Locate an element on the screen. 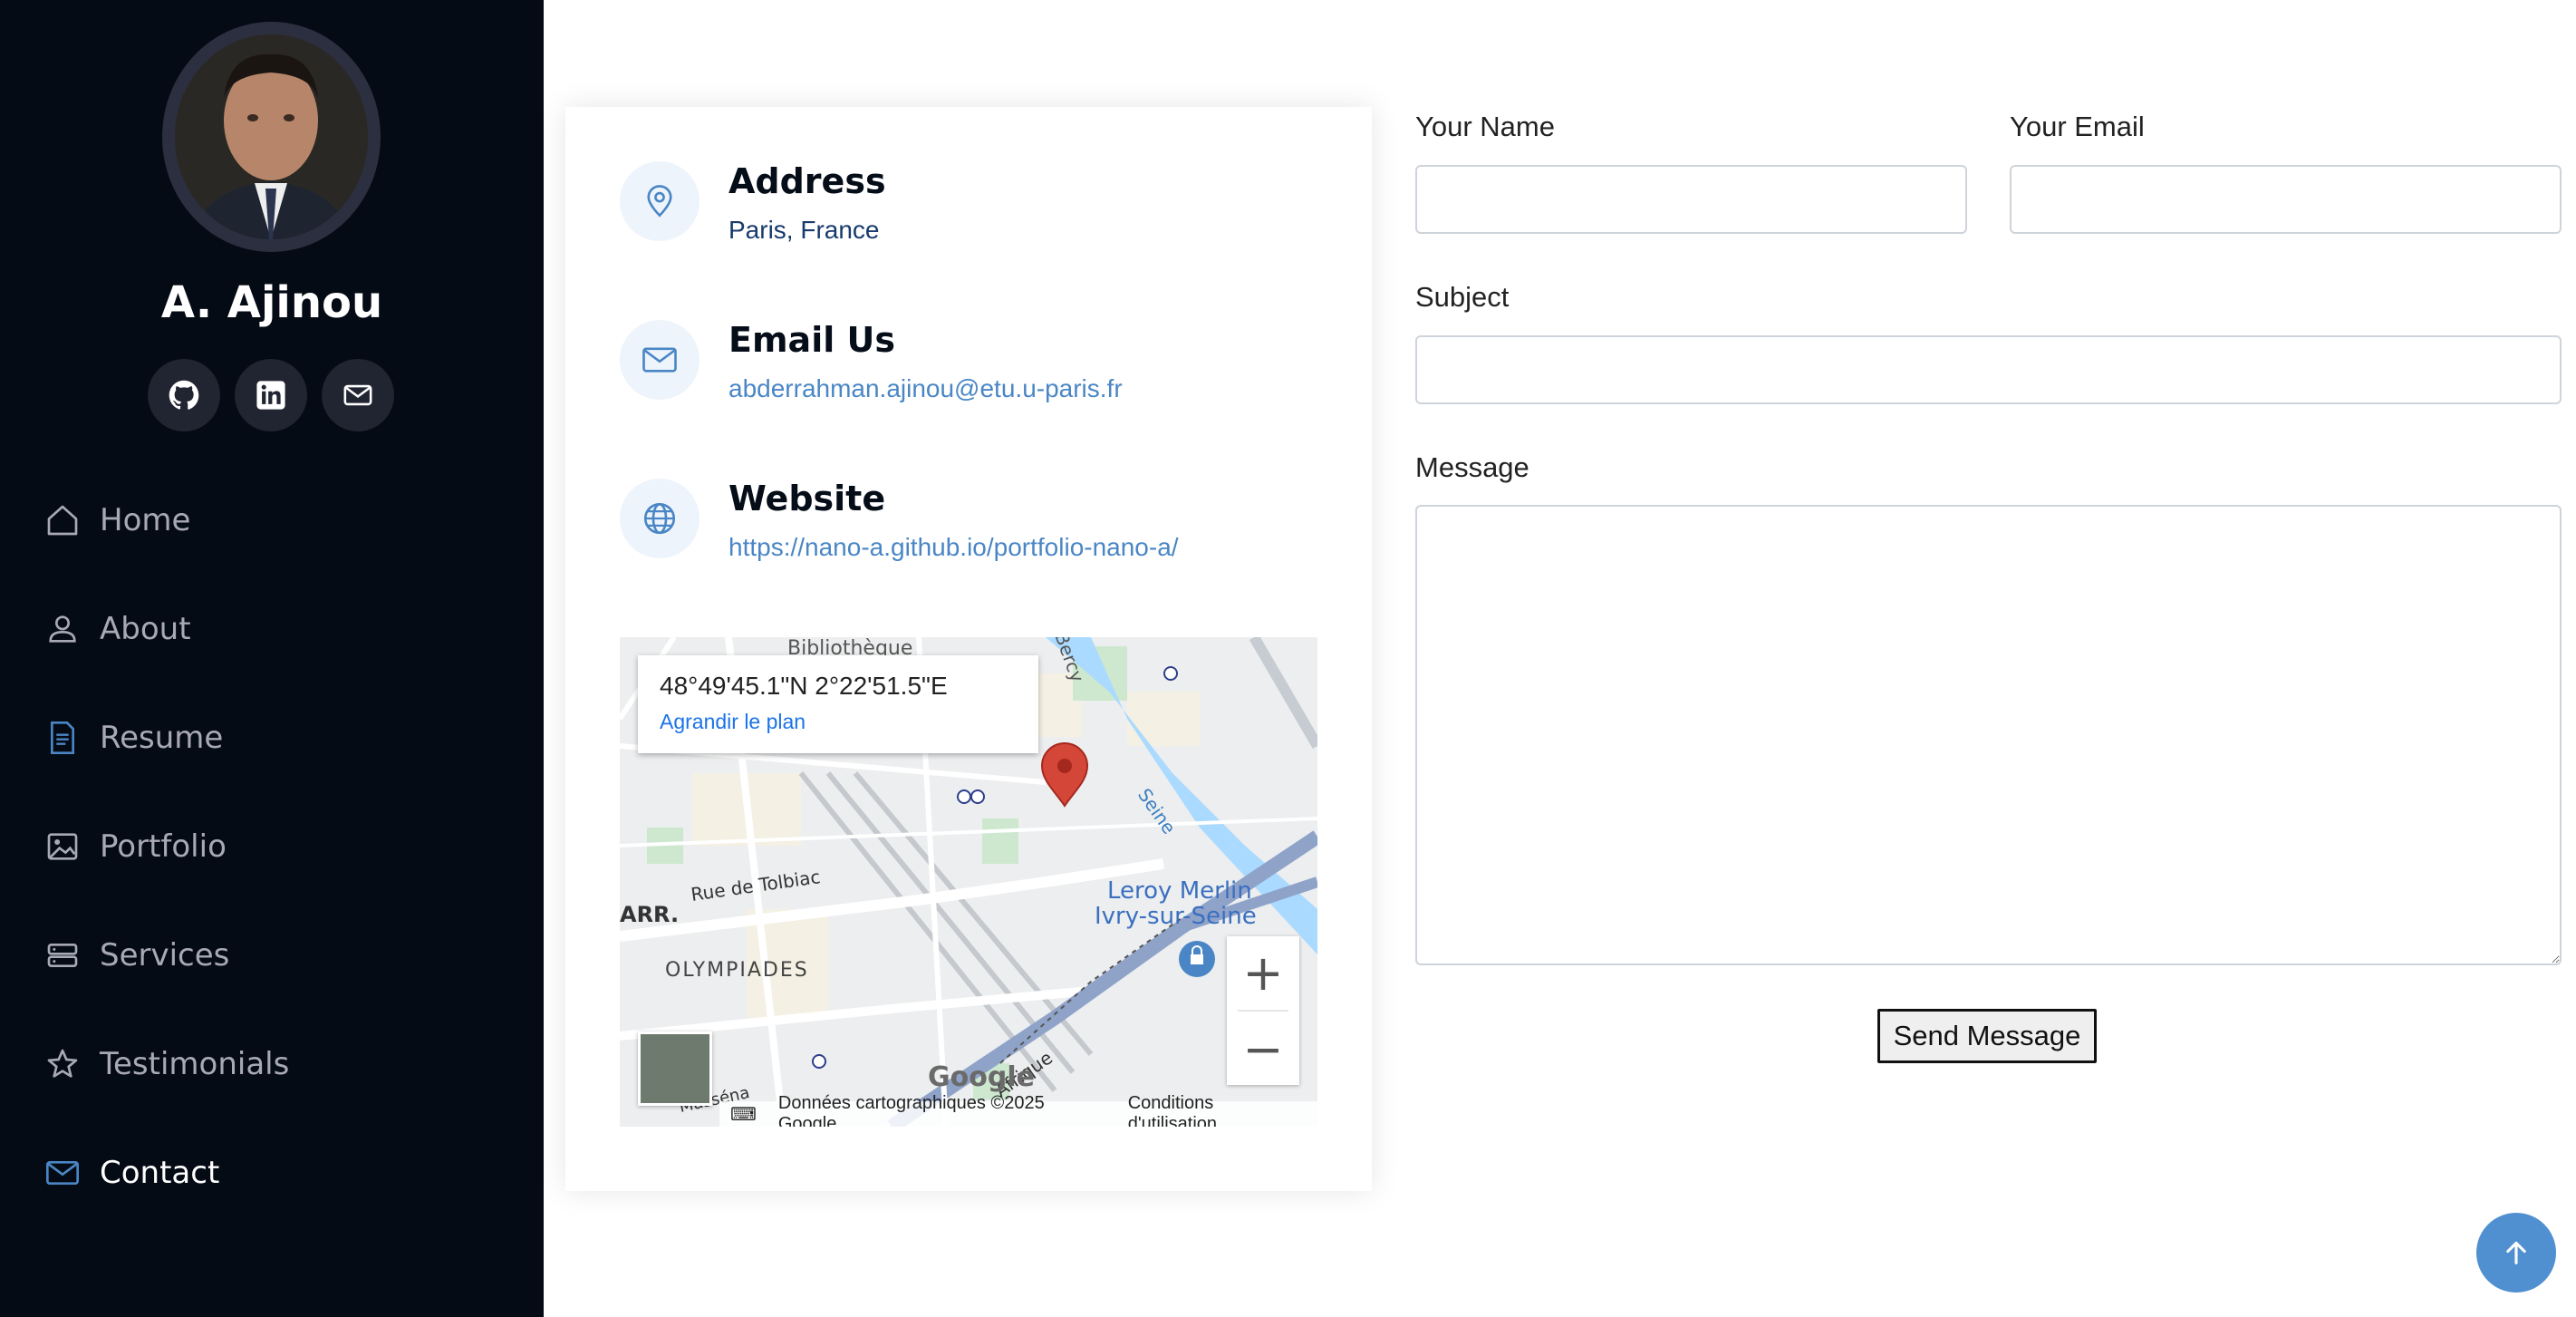 This screenshot has height=1317, width=2576. images-icon is located at coordinates (62, 847).